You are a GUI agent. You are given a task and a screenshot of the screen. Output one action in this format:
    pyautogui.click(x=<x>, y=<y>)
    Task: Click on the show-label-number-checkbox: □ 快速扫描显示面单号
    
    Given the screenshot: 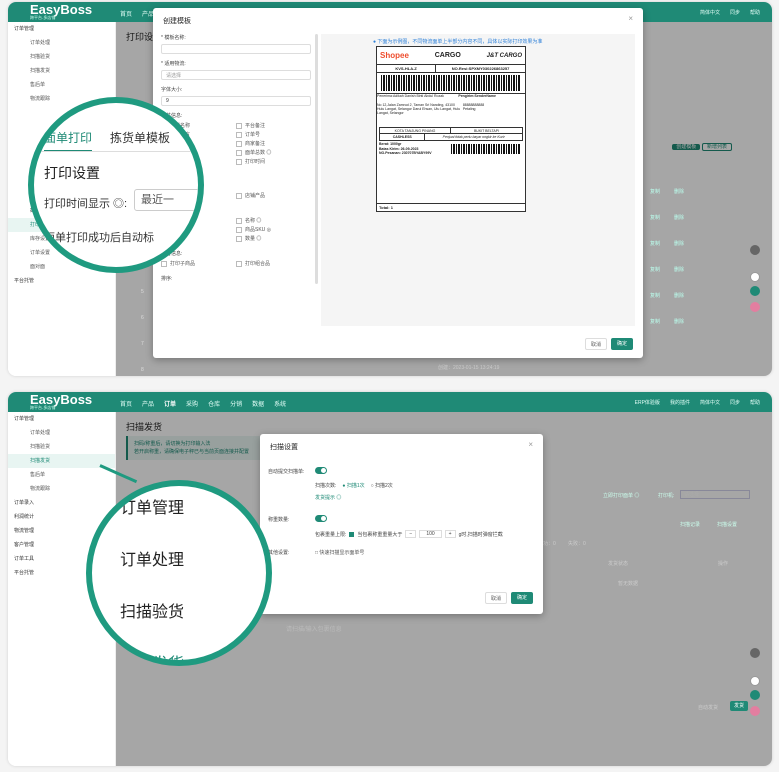 What is the action you would take?
    pyautogui.click(x=339, y=552)
    